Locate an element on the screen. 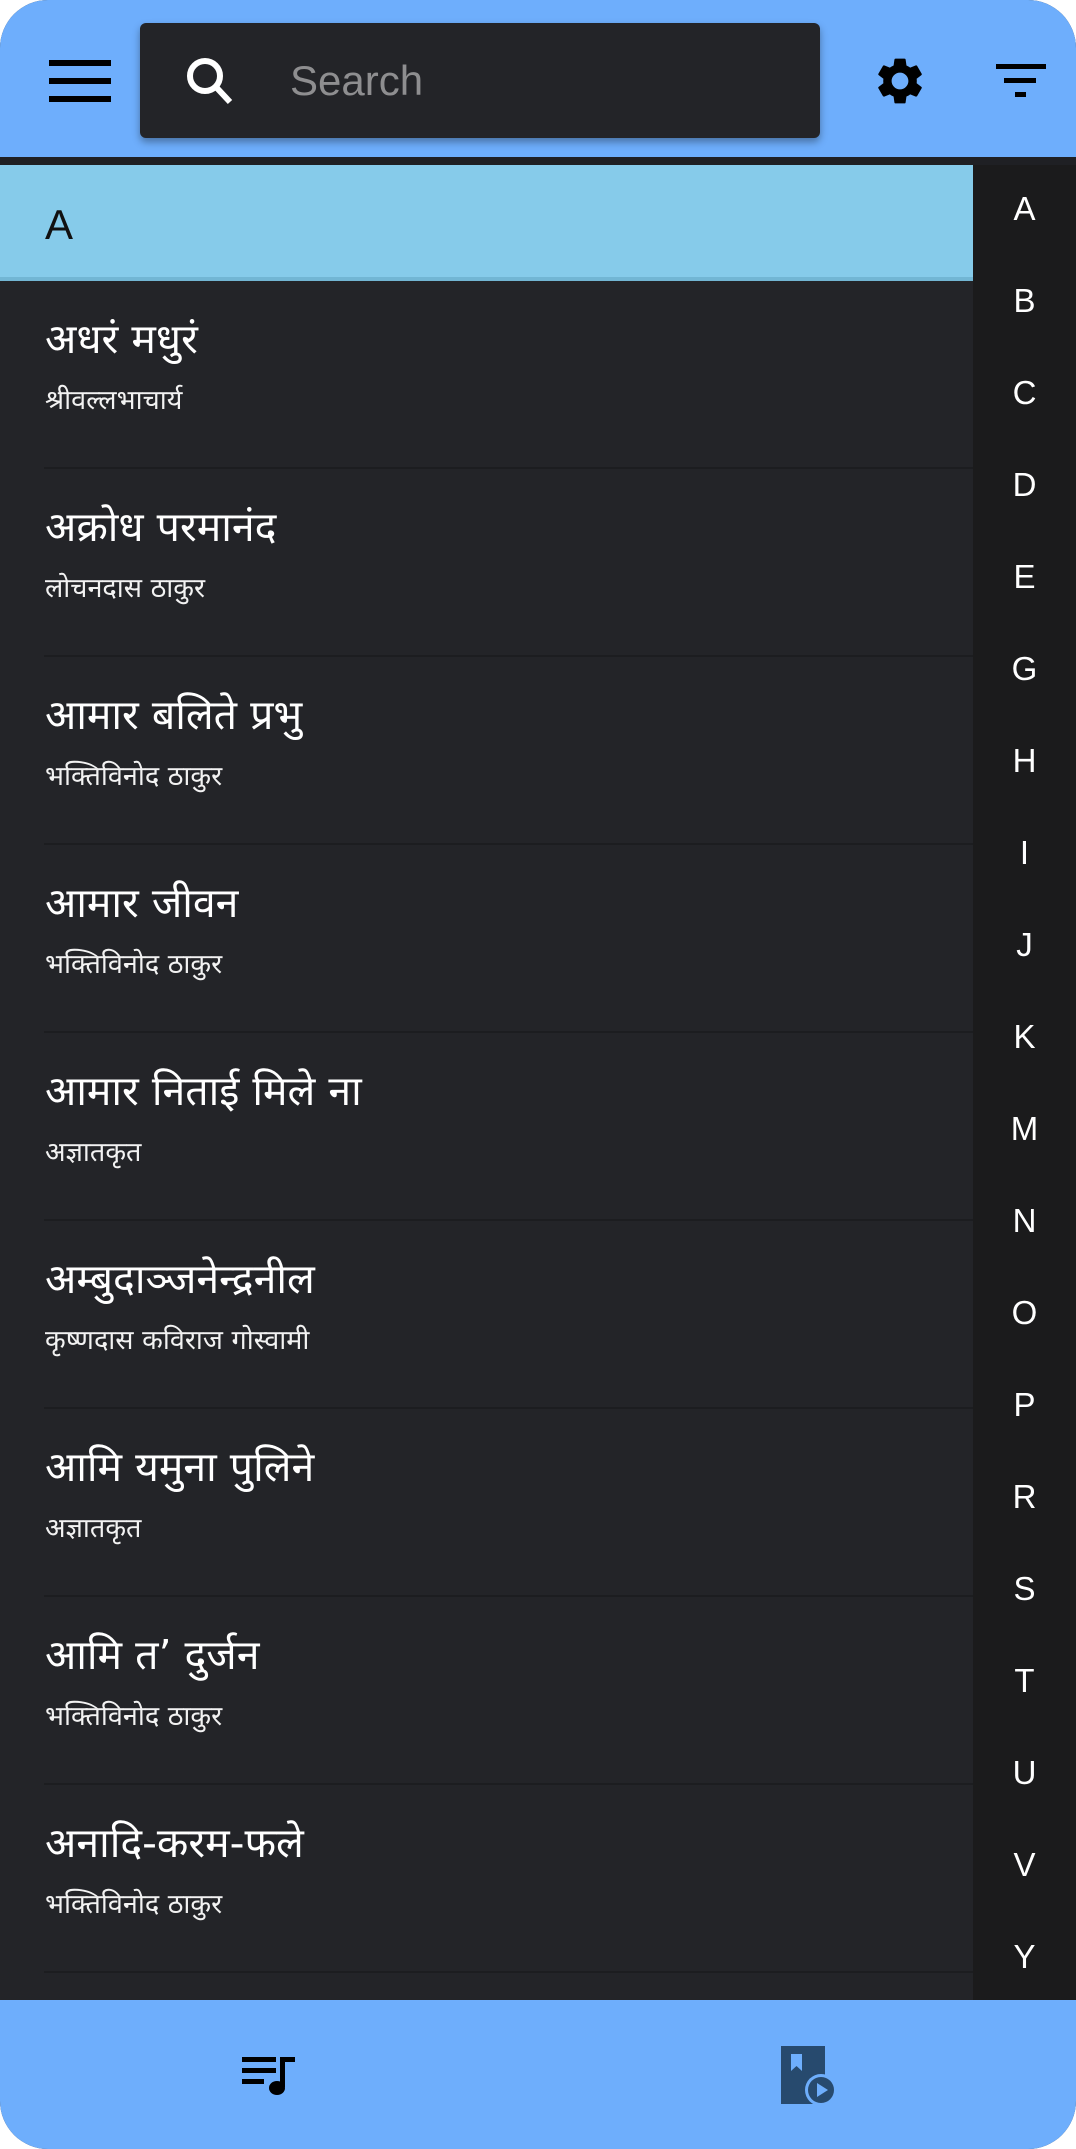 This screenshot has width=1076, height=2149. index-letter-v: V is located at coordinates (1024, 1865).